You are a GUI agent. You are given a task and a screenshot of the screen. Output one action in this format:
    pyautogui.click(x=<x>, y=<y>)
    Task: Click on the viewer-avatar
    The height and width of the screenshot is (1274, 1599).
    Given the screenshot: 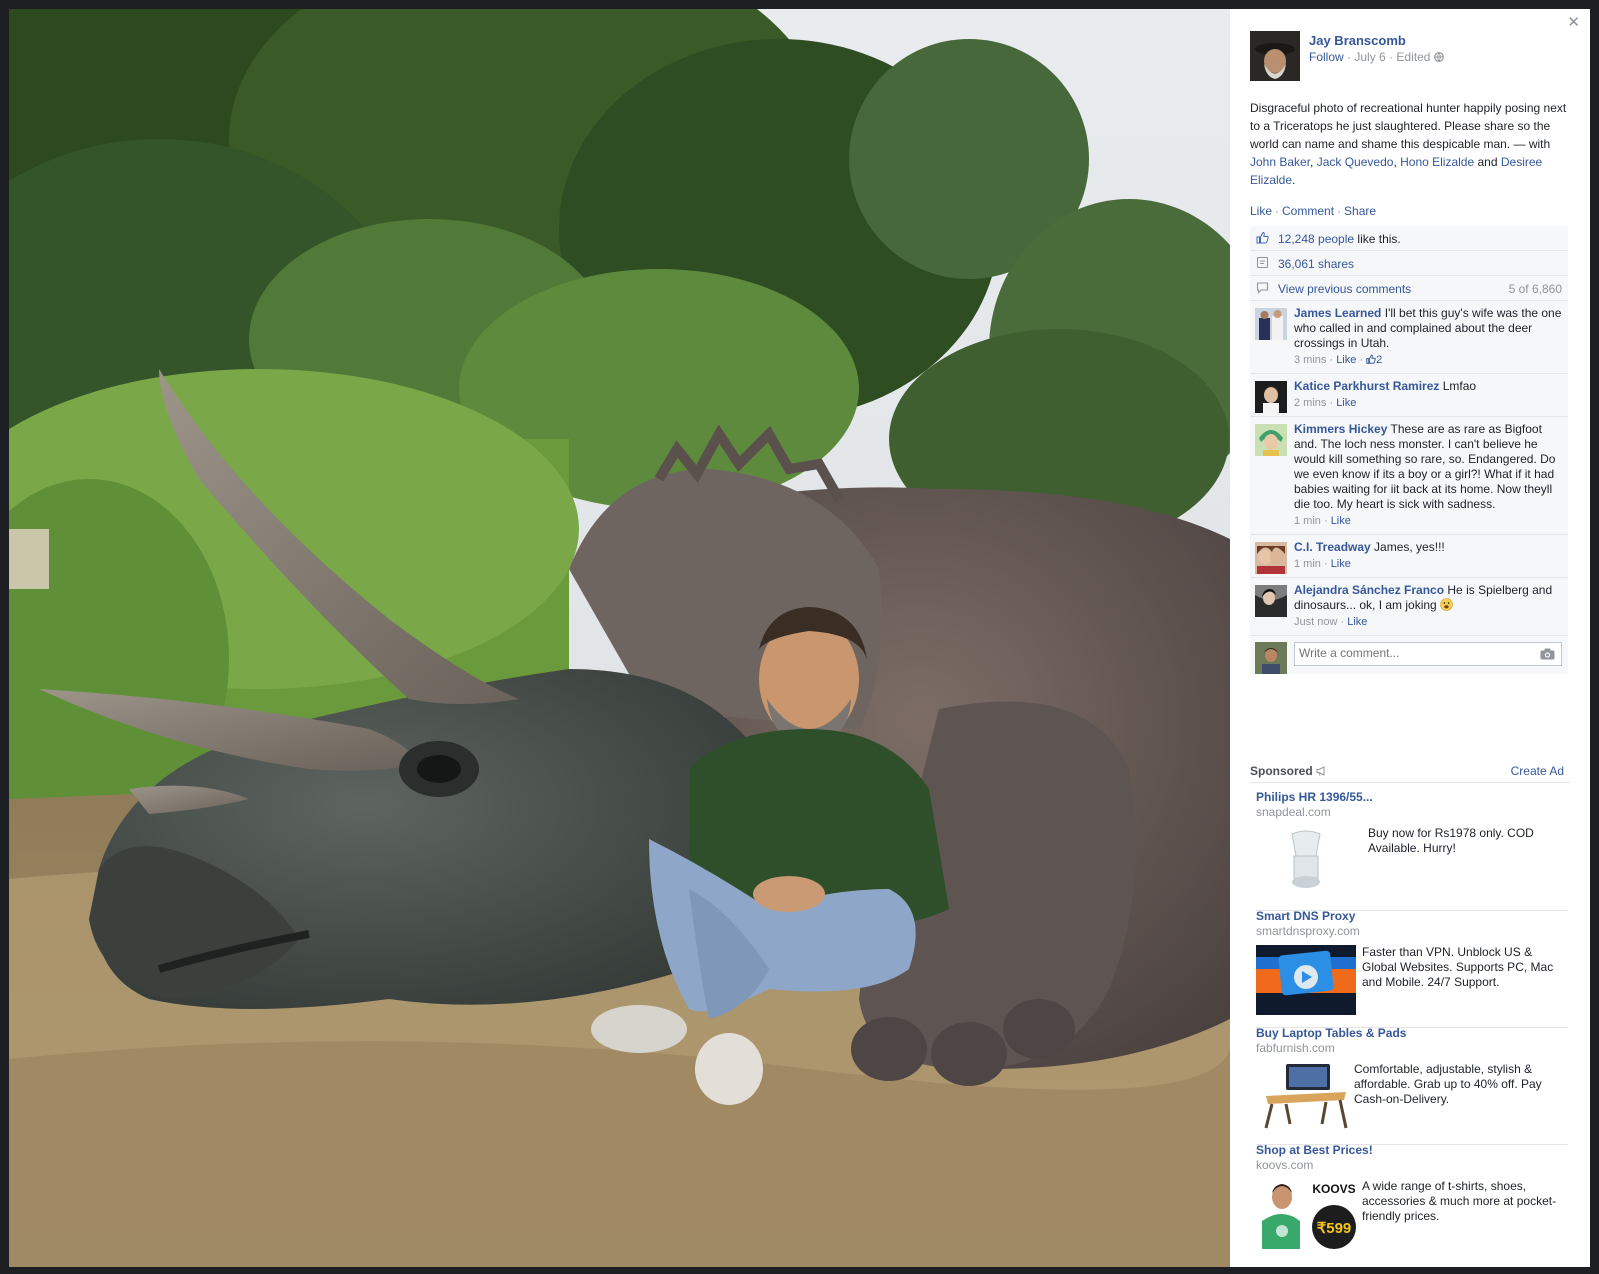 What is the action you would take?
    pyautogui.click(x=1271, y=658)
    